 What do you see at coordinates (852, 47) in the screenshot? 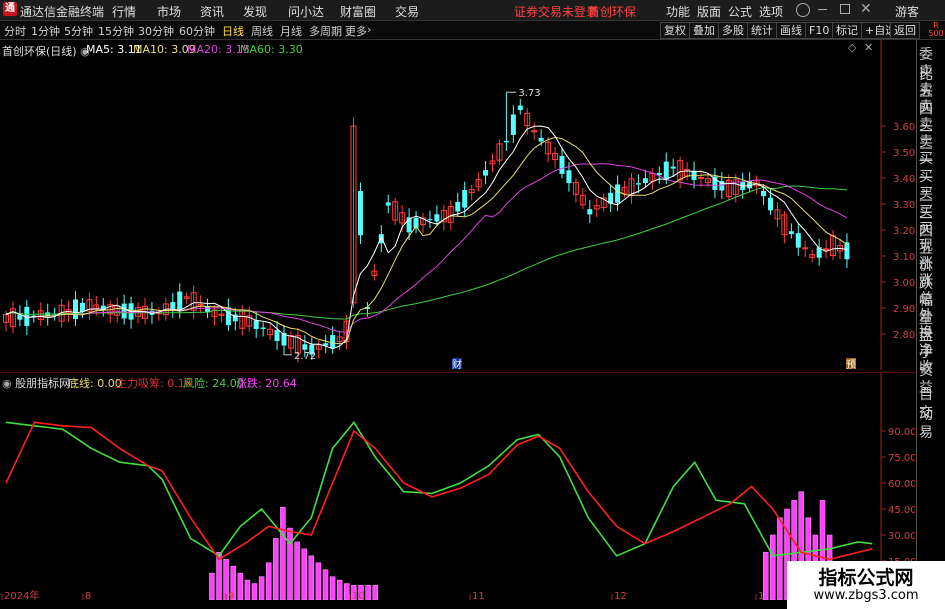
I see `diamond-icon: ◇` at bounding box center [852, 47].